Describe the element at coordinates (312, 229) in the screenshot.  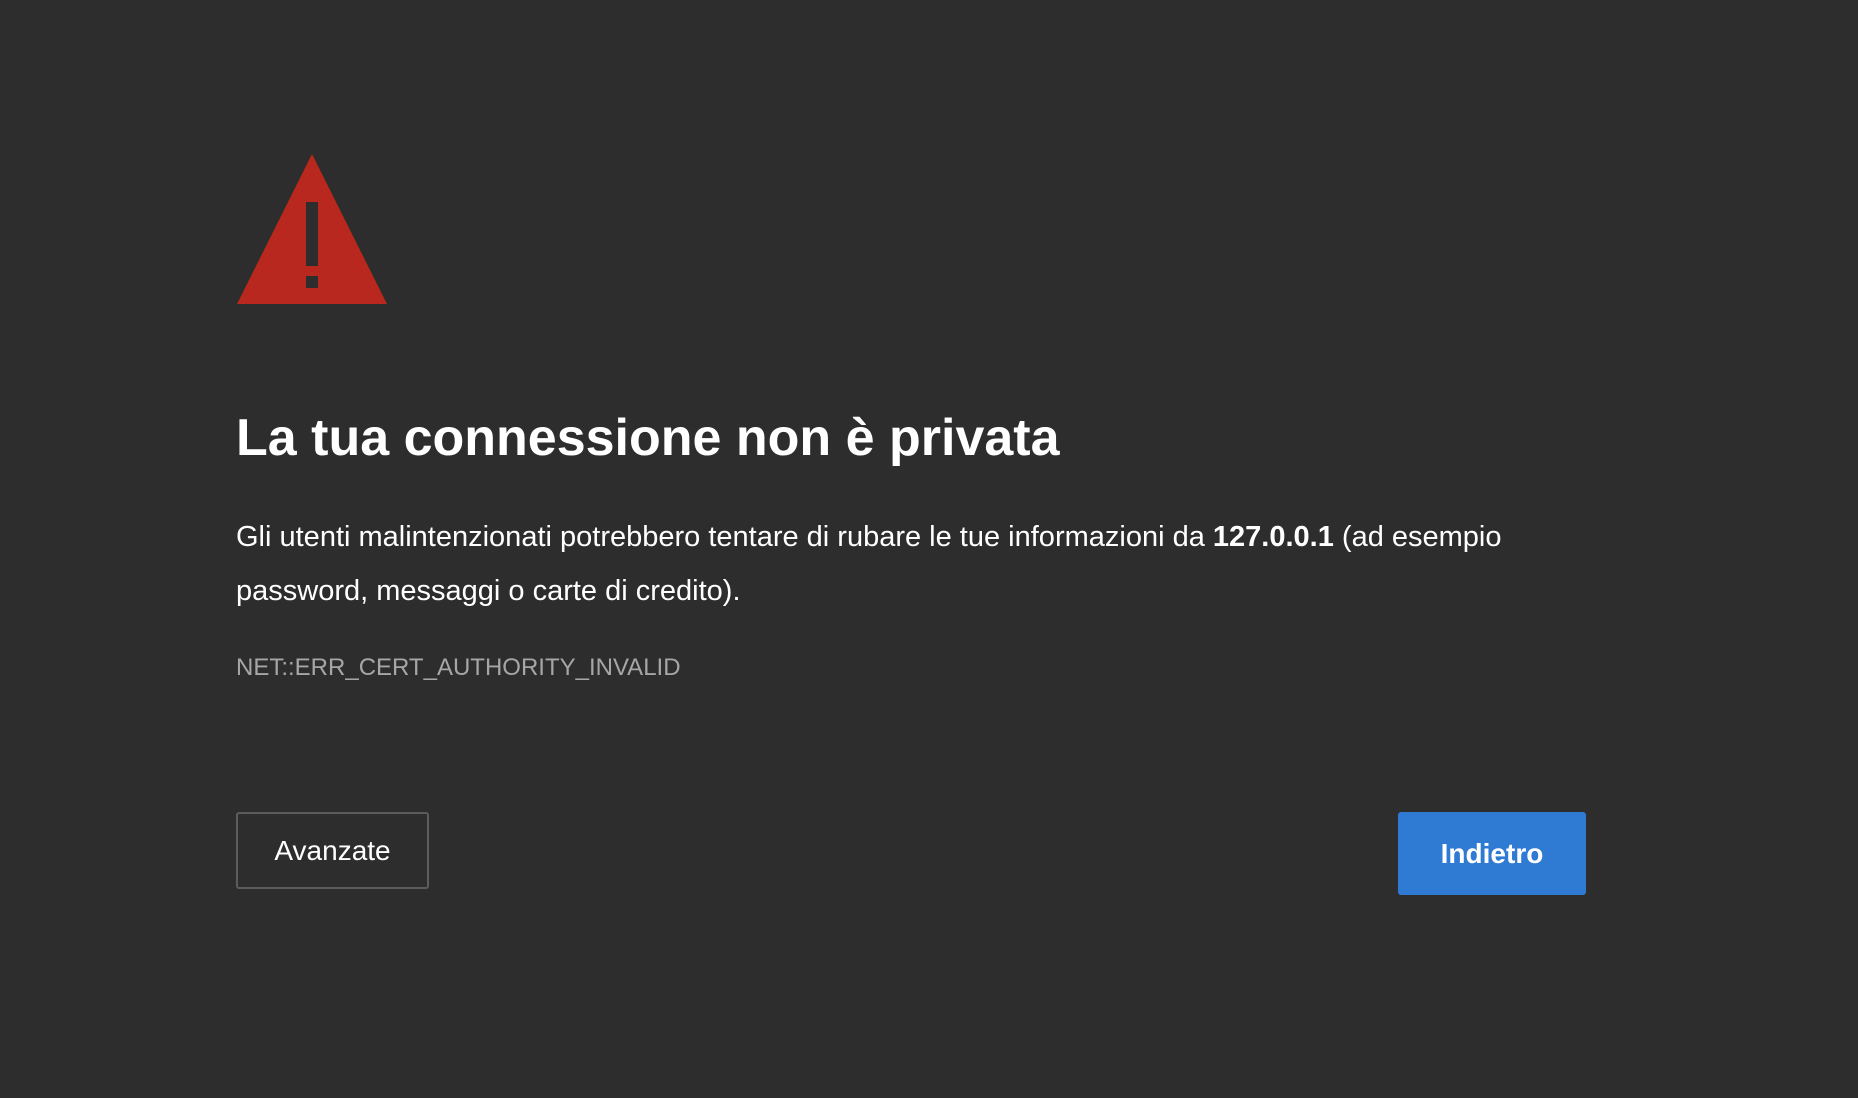
I see `warning-triangle-icon` at that location.